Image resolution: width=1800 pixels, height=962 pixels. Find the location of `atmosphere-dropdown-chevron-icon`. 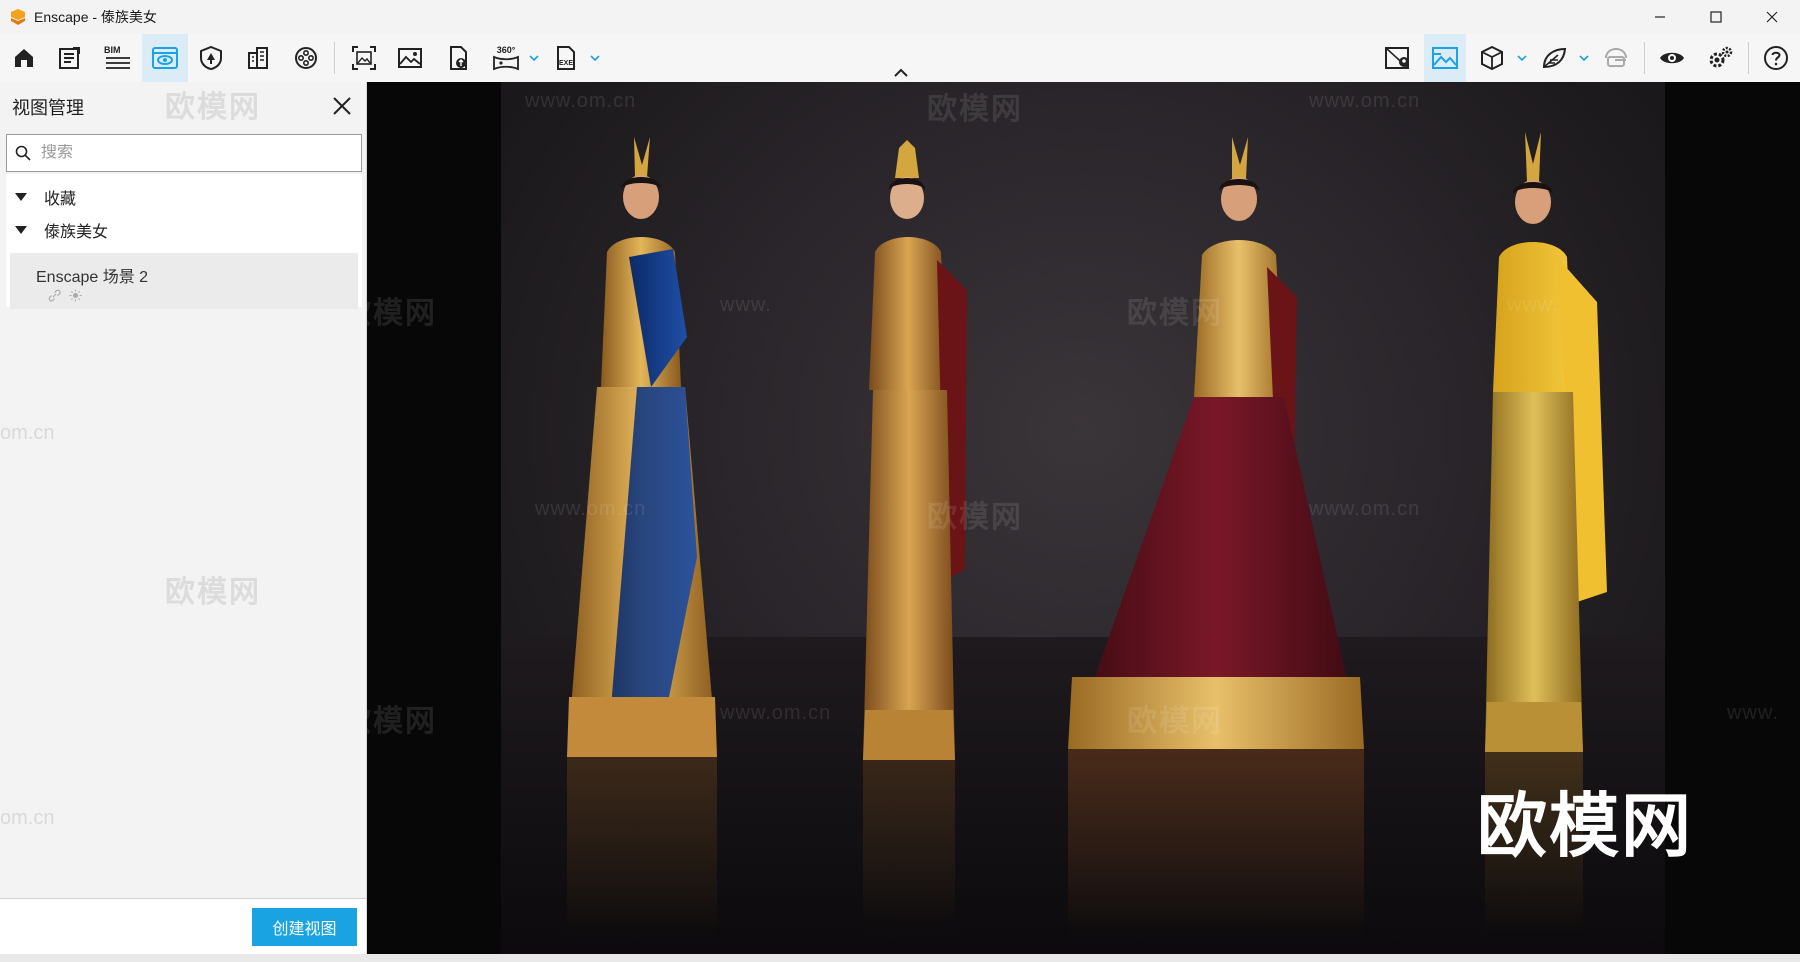

atmosphere-dropdown-chevron-icon is located at coordinates (1584, 58).